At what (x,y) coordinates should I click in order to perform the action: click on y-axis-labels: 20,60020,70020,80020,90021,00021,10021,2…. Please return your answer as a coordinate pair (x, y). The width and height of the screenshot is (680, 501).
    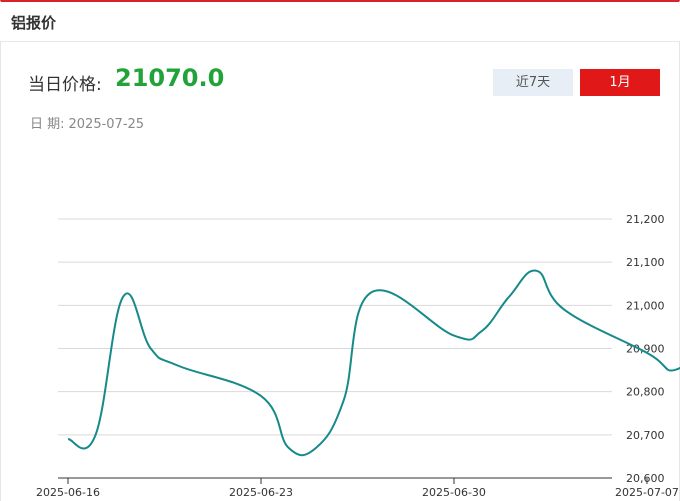
    Looking at the image, I should click on (645, 349).